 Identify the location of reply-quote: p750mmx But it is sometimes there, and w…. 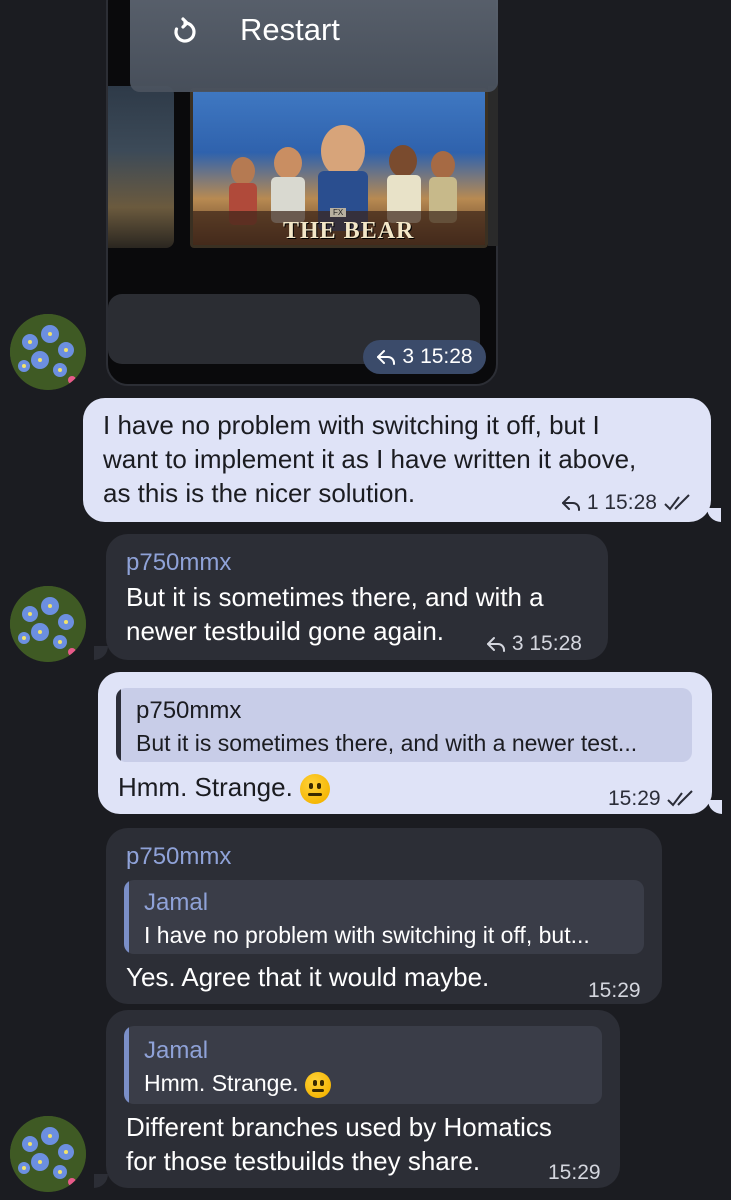
(404, 725).